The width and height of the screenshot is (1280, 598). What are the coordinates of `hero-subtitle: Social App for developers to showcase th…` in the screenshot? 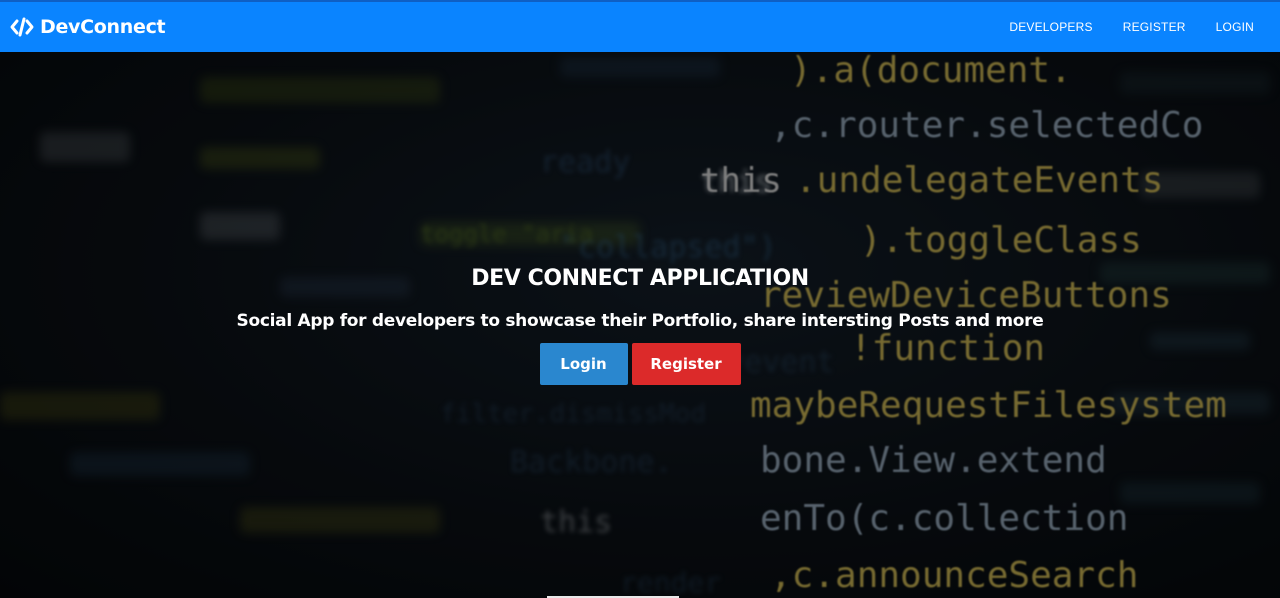 It's located at (640, 321).